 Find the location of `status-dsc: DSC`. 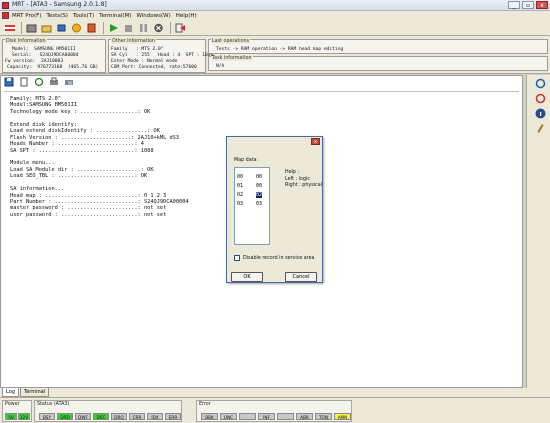

status-dsc: DSC is located at coordinates (101, 416).